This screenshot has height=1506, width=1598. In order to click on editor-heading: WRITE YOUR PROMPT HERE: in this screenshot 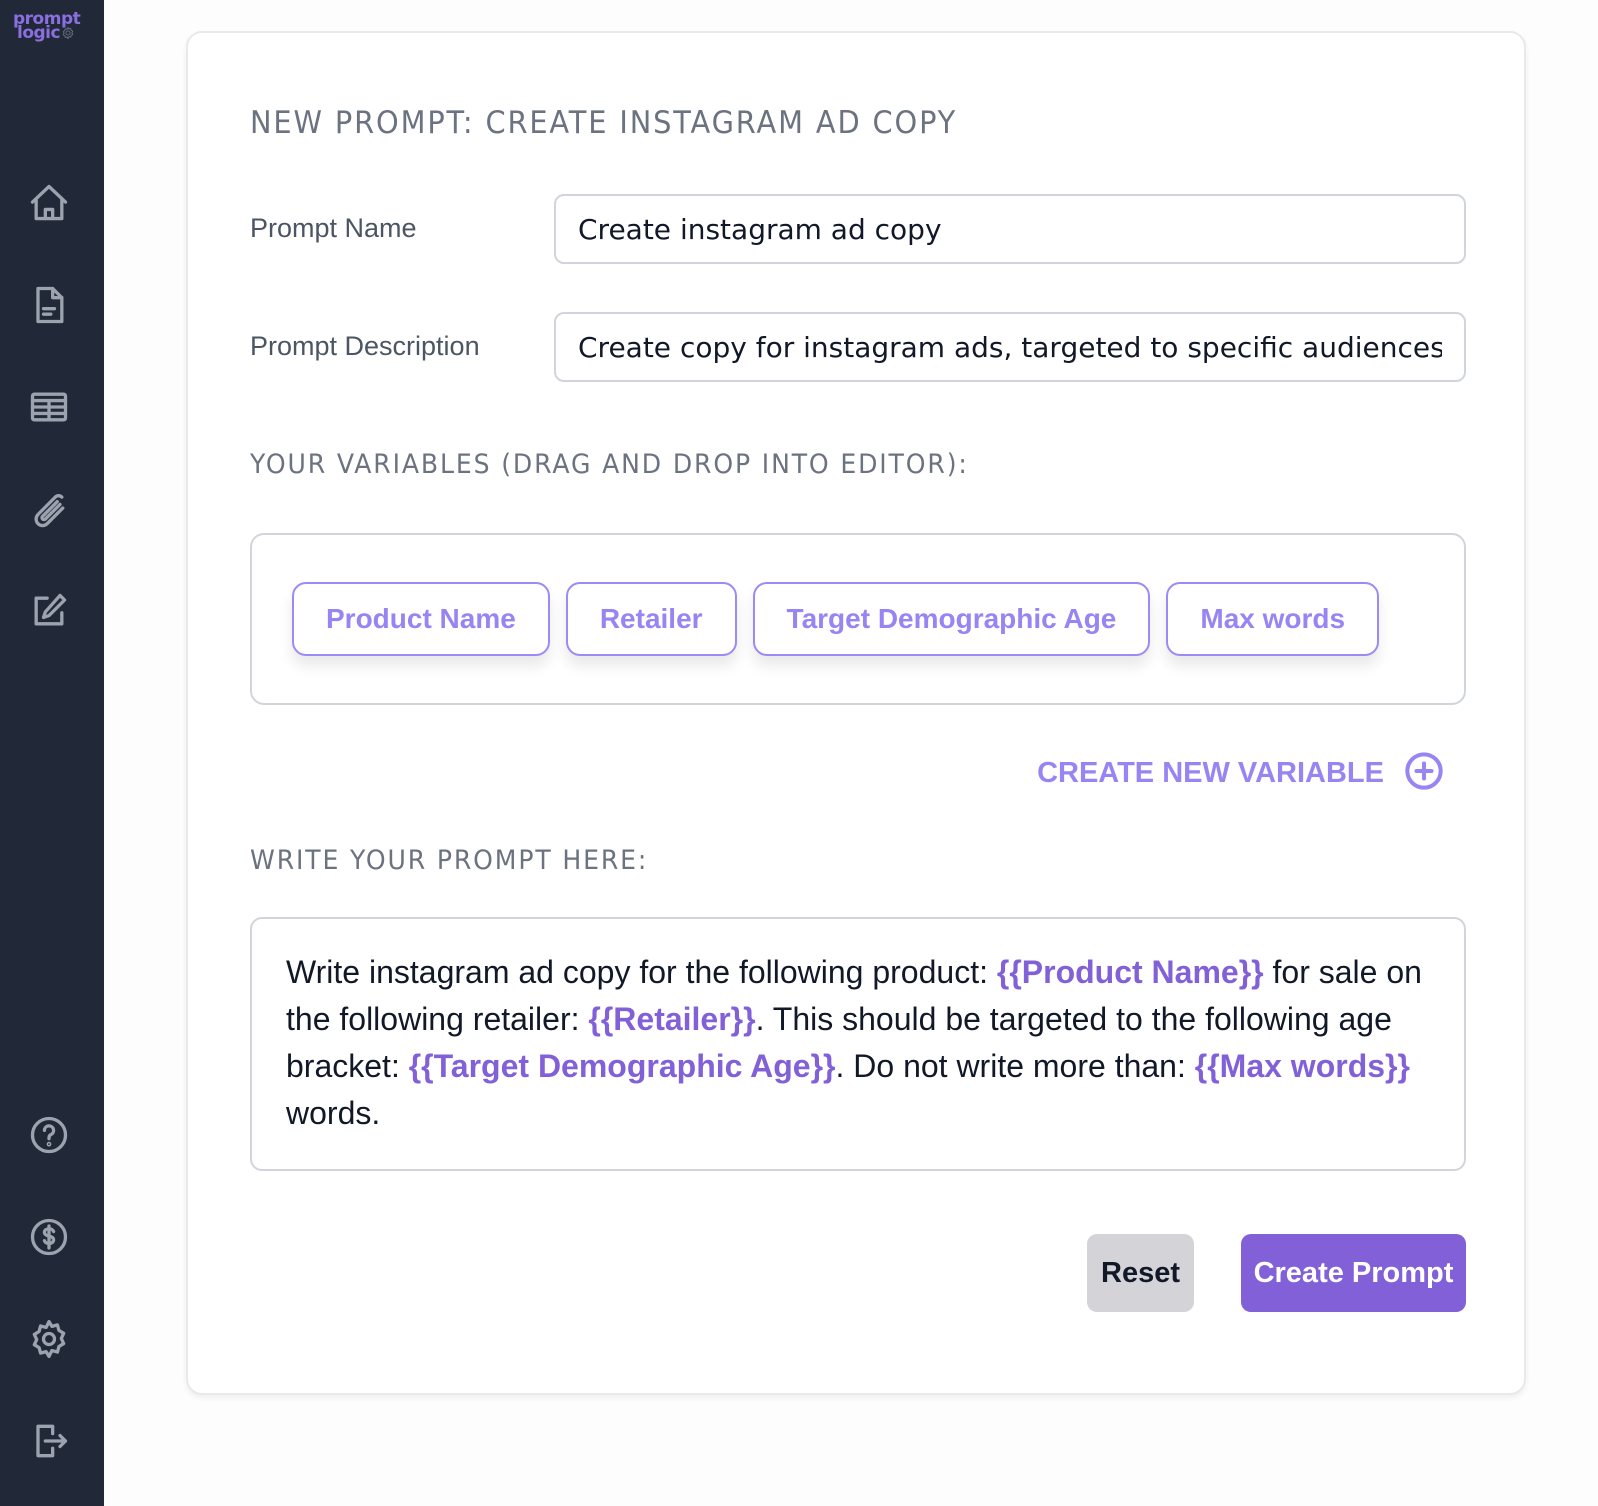, I will do `click(449, 860)`.